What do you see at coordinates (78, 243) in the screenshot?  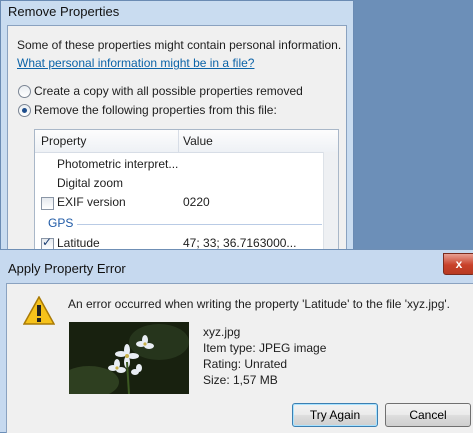 I see `property-latitude: Latitude` at bounding box center [78, 243].